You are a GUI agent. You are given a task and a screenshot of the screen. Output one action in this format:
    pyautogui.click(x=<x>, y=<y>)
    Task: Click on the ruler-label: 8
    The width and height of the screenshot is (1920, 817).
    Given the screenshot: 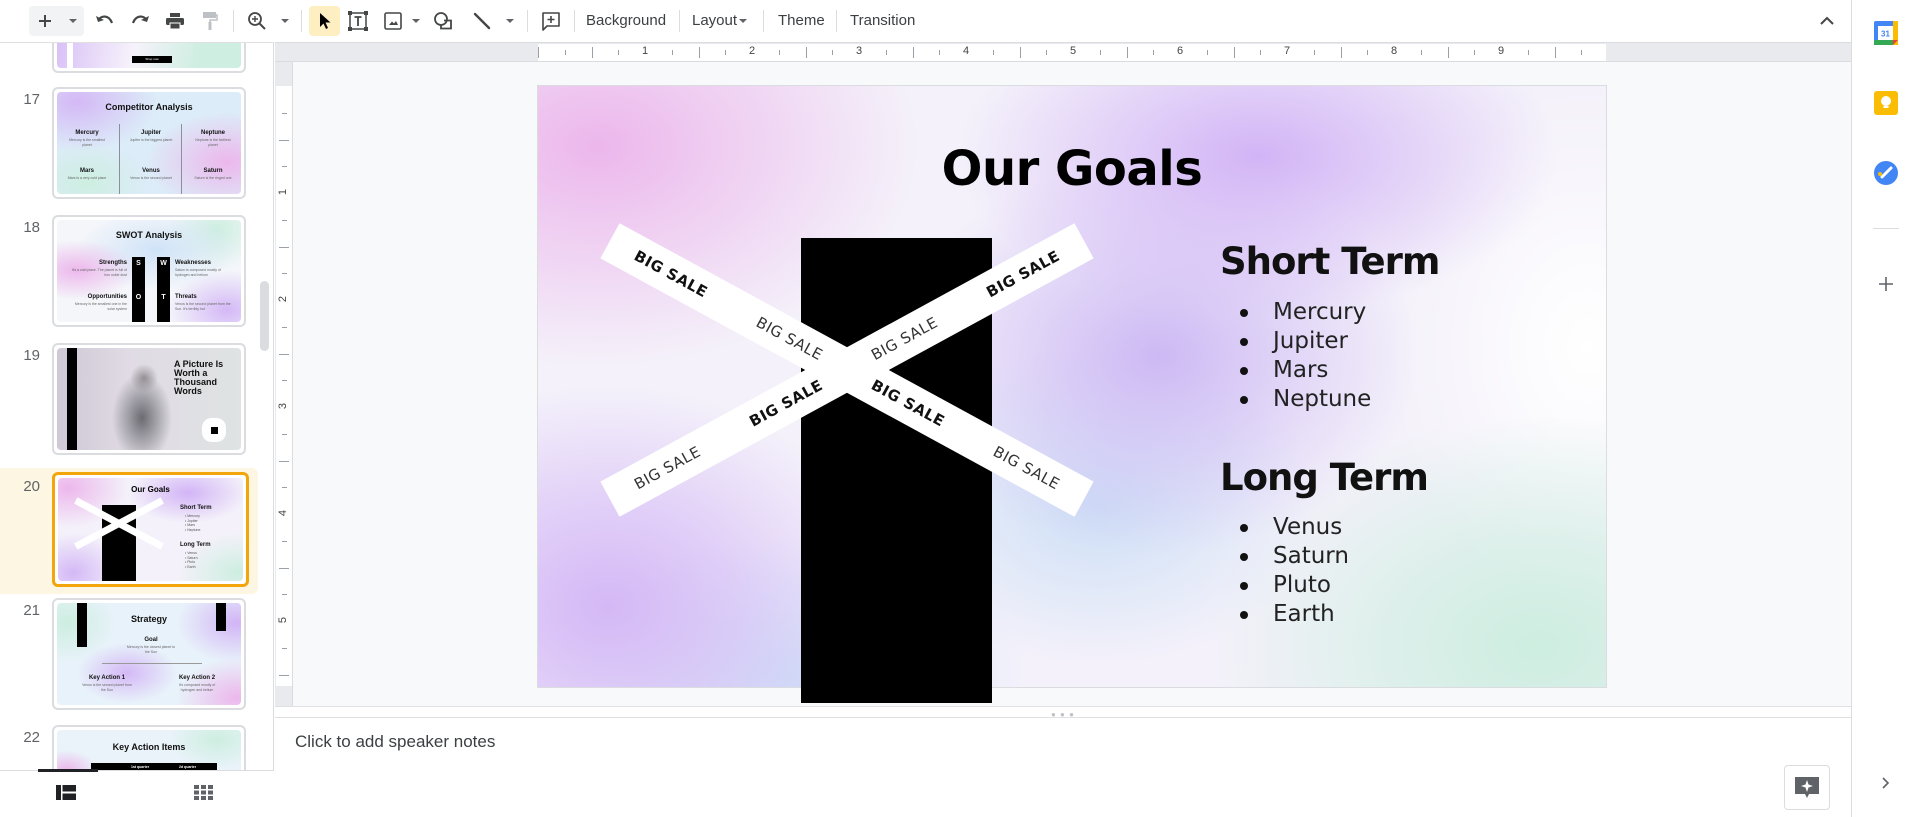 What is the action you would take?
    pyautogui.click(x=1394, y=51)
    